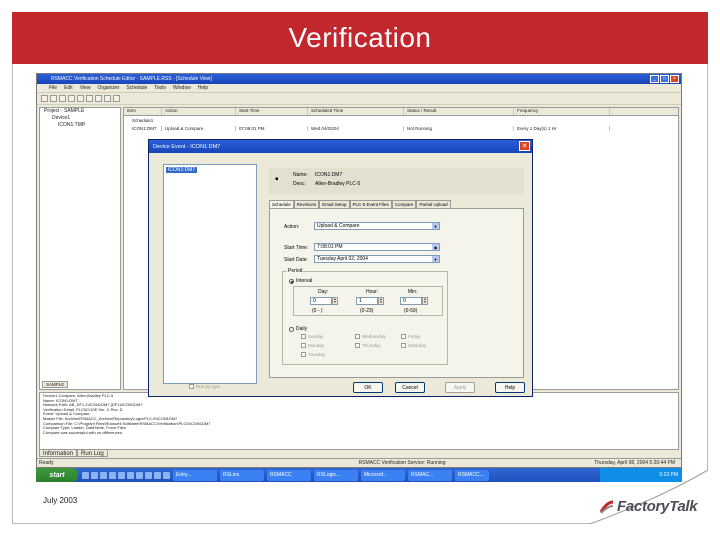 The image size is (720, 540). Describe the element at coordinates (410, 387) in the screenshot. I see `cancel-button: Cancel` at that location.